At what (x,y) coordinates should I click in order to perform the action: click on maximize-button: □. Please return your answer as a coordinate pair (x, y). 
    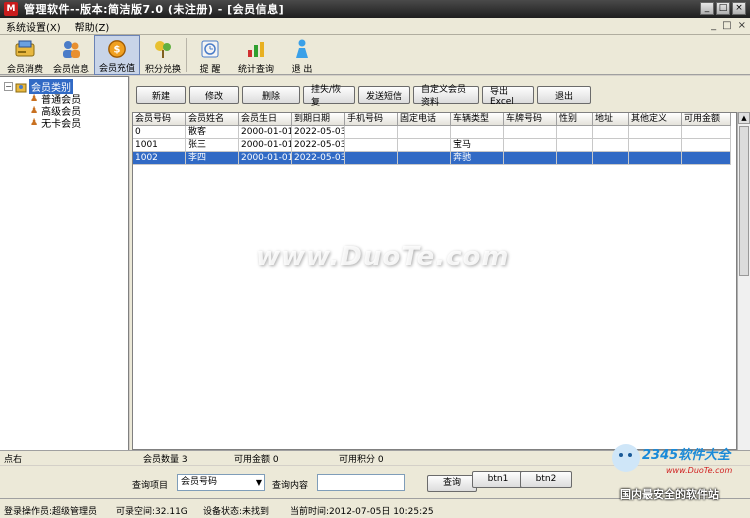
    Looking at the image, I should click on (723, 8).